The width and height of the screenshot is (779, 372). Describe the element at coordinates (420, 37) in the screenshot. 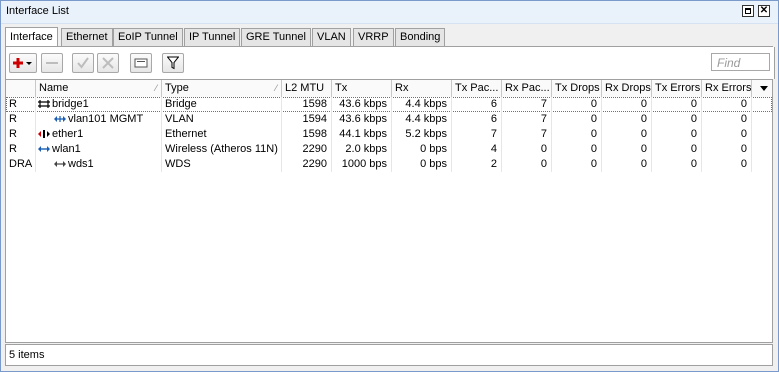

I see `tab-bonding: Bonding` at that location.